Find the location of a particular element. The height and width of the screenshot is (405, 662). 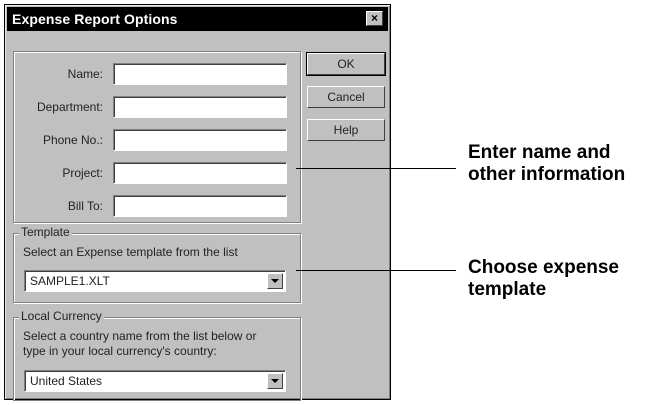

callout-template: Choose expense template is located at coordinates (543, 279).